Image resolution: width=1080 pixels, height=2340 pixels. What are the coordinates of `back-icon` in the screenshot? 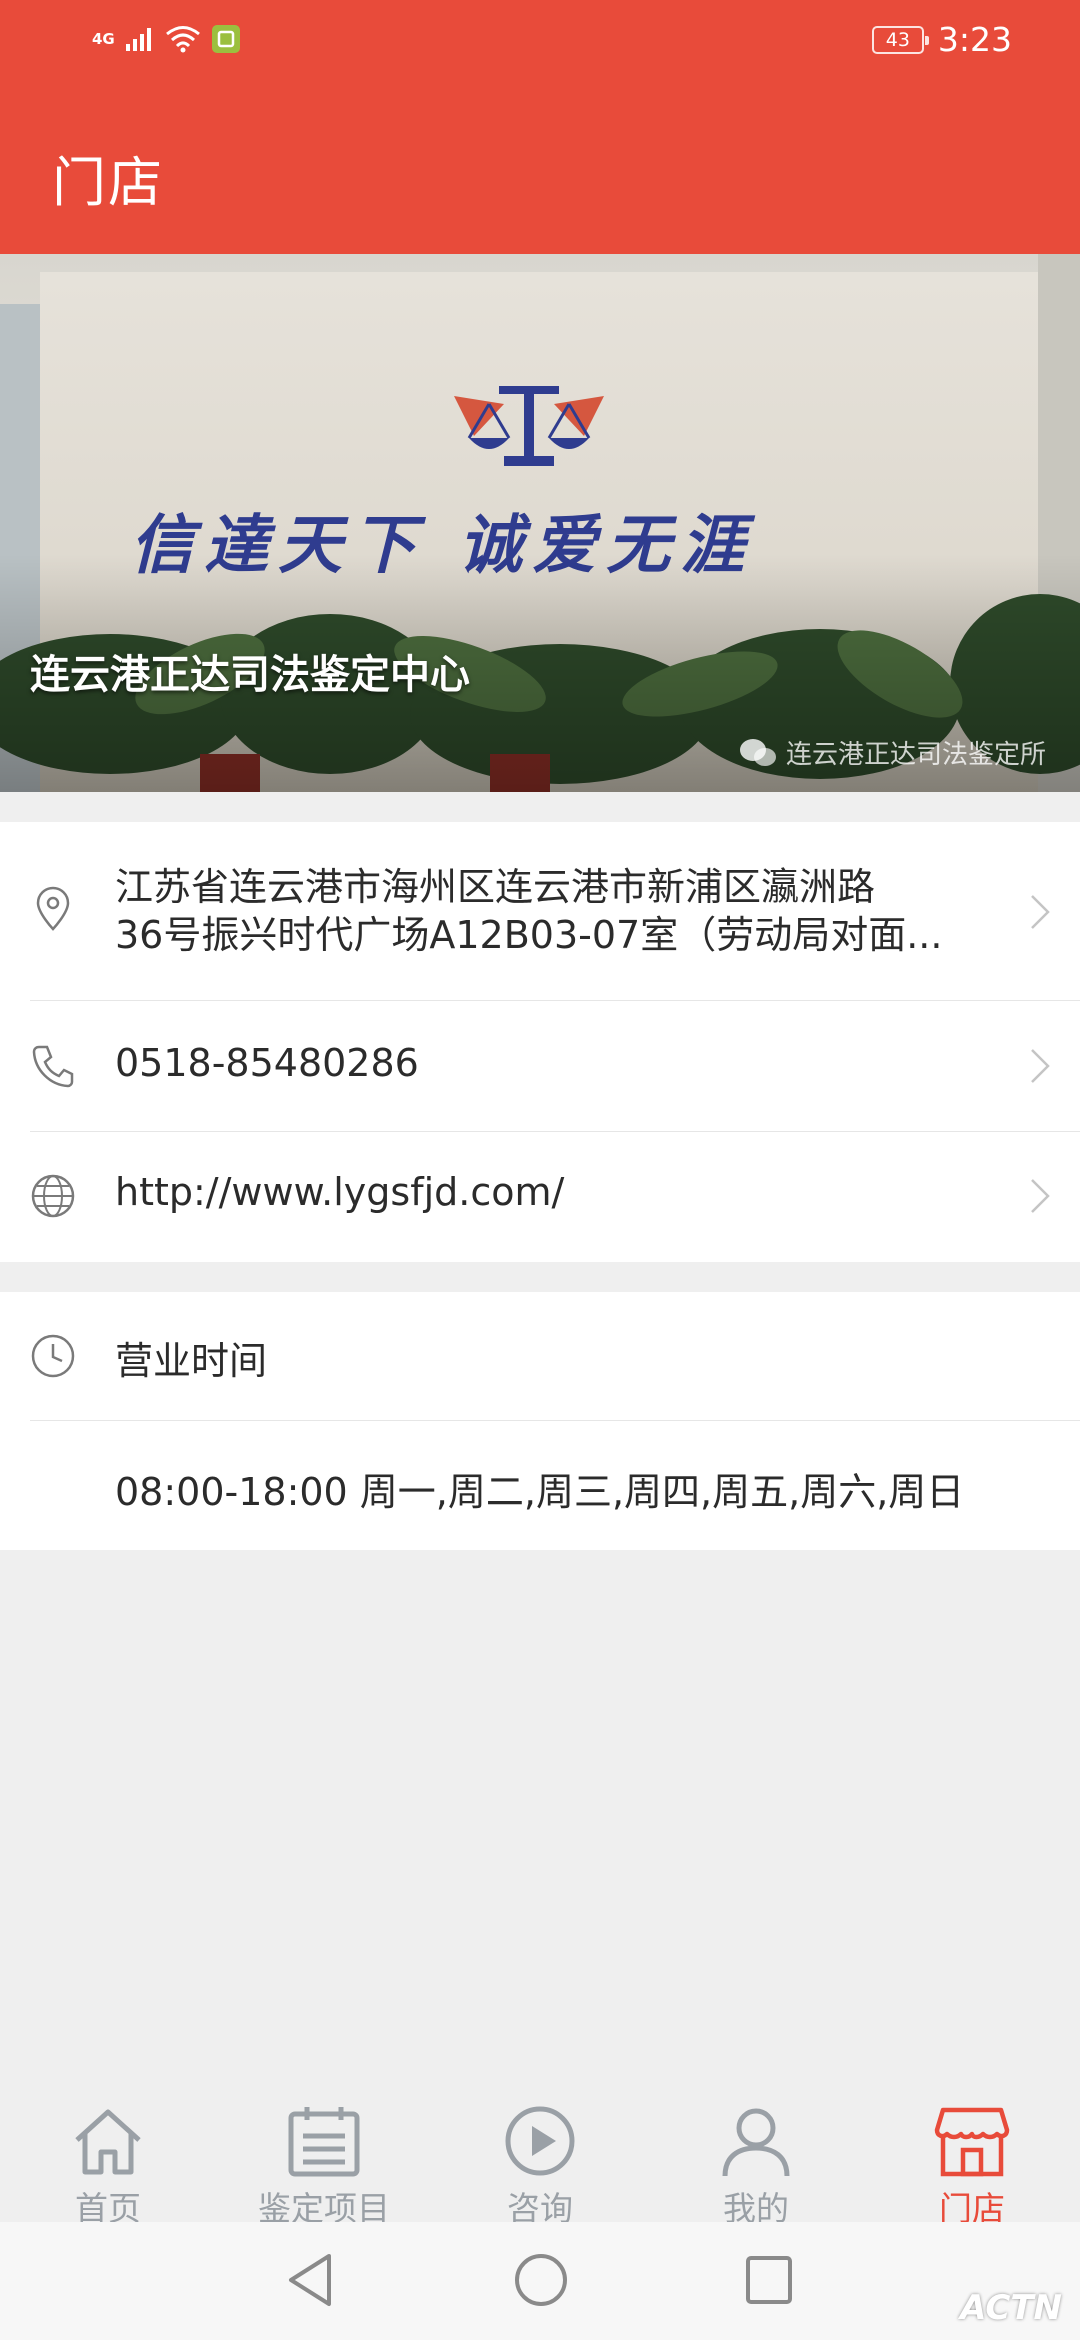 It's located at (310, 2280).